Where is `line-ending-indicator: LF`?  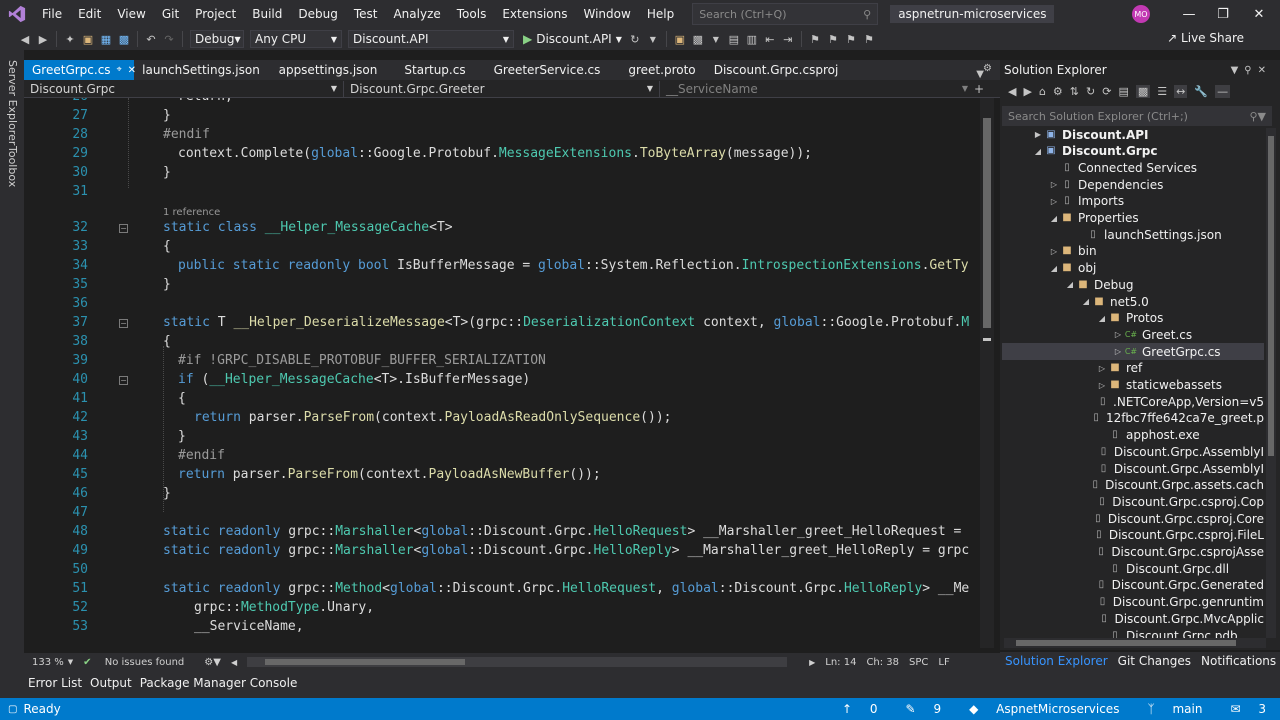
line-ending-indicator: LF is located at coordinates (943, 662).